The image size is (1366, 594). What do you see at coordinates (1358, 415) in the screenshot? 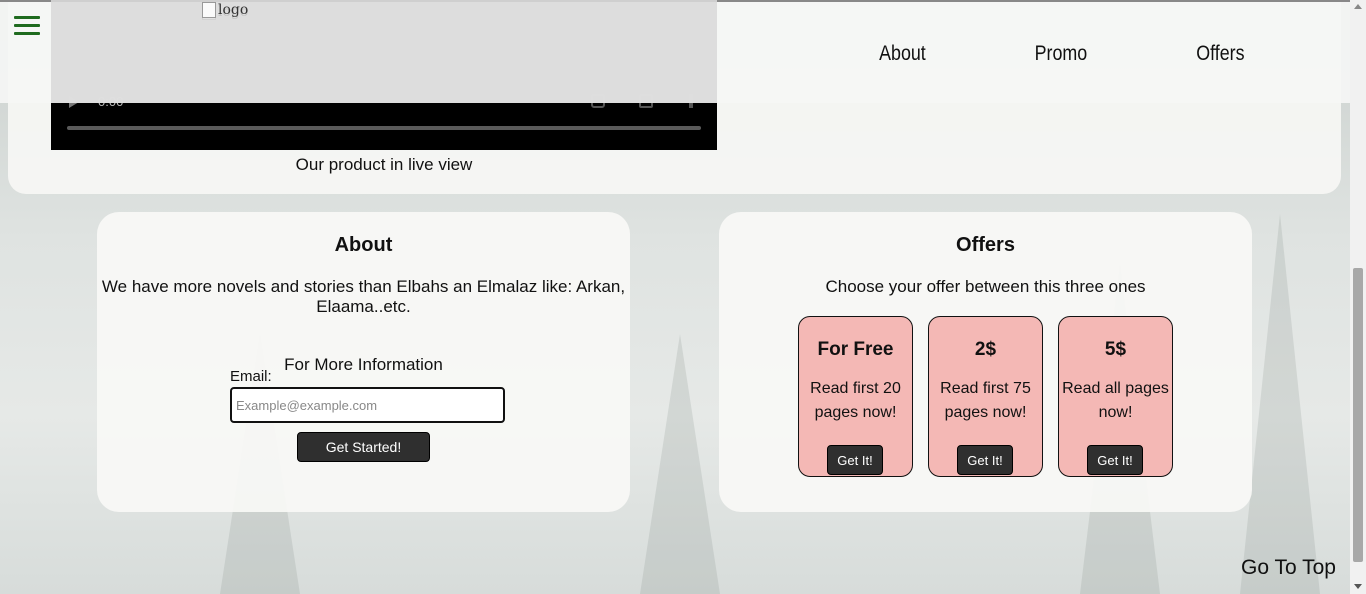
I see `scroll-thumb` at bounding box center [1358, 415].